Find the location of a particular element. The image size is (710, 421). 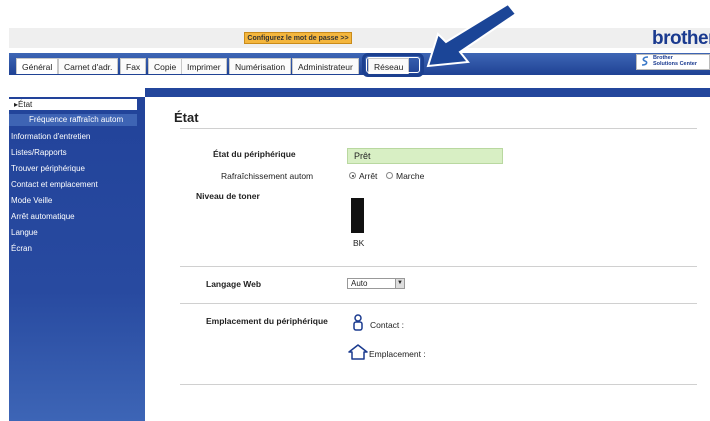

sidebar-item-language: Langue is located at coordinates (24, 232).